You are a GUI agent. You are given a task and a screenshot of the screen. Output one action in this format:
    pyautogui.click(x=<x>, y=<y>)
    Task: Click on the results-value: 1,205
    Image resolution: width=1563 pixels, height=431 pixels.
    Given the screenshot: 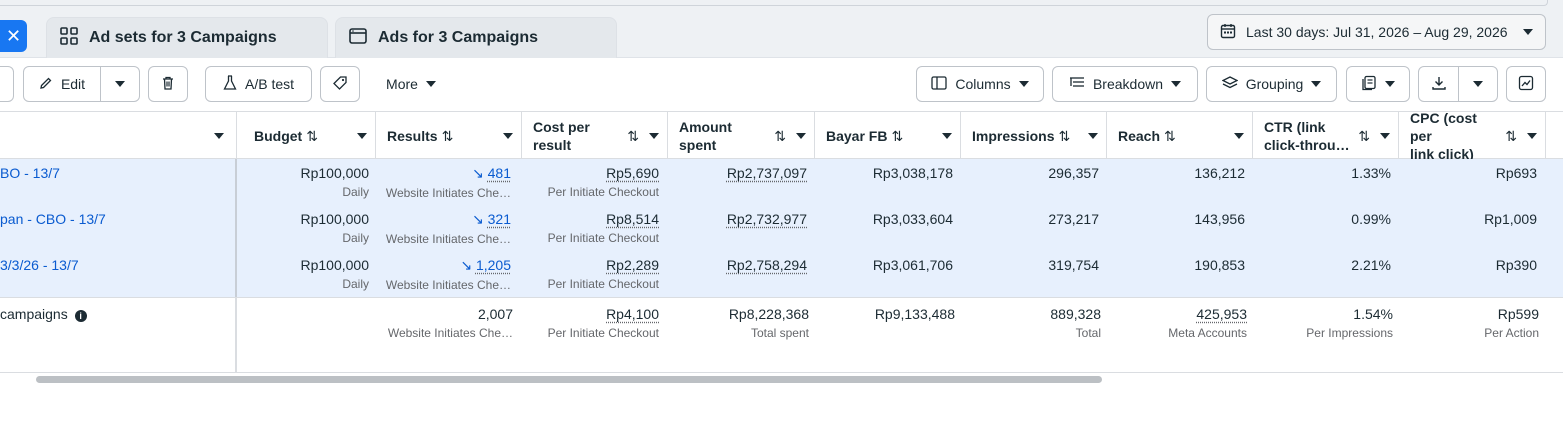 What is the action you would take?
    pyautogui.click(x=493, y=265)
    